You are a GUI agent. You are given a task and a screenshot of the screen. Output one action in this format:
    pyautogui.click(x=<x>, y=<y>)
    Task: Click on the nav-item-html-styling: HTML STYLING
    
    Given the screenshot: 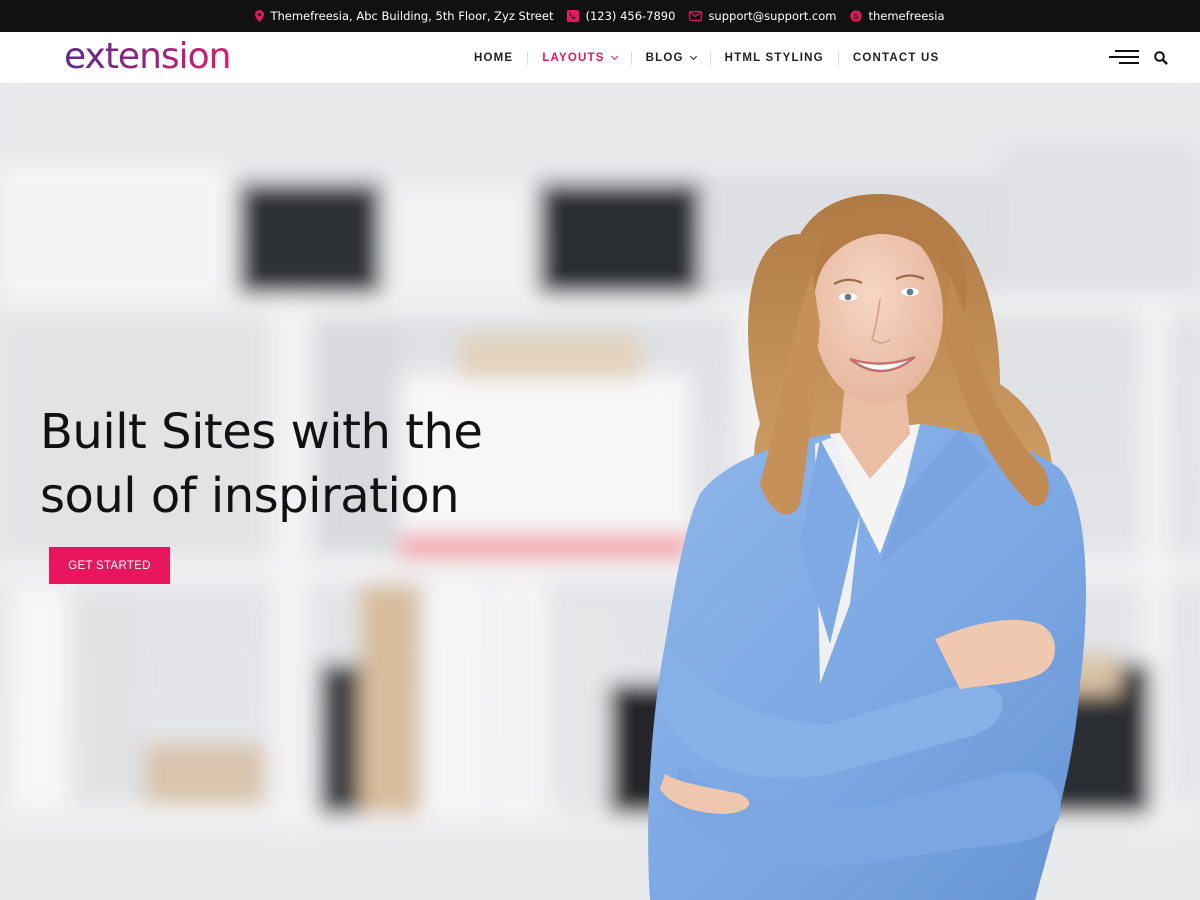 What is the action you would take?
    pyautogui.click(x=773, y=58)
    